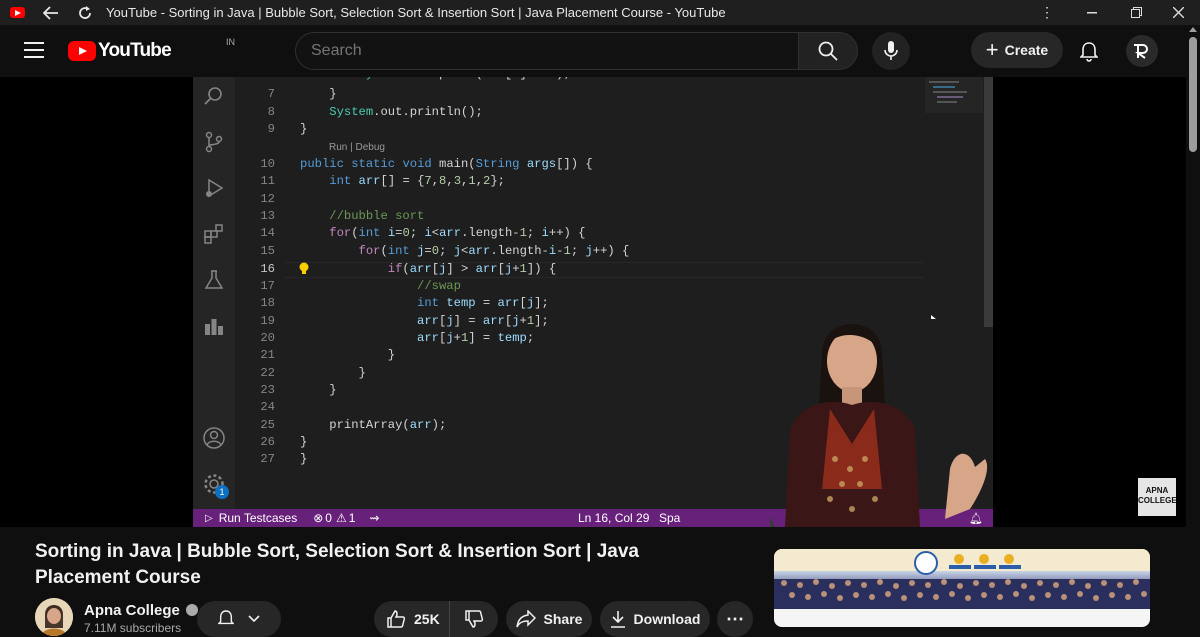 This screenshot has width=1200, height=637. I want to click on reload-icon, so click(85, 12).